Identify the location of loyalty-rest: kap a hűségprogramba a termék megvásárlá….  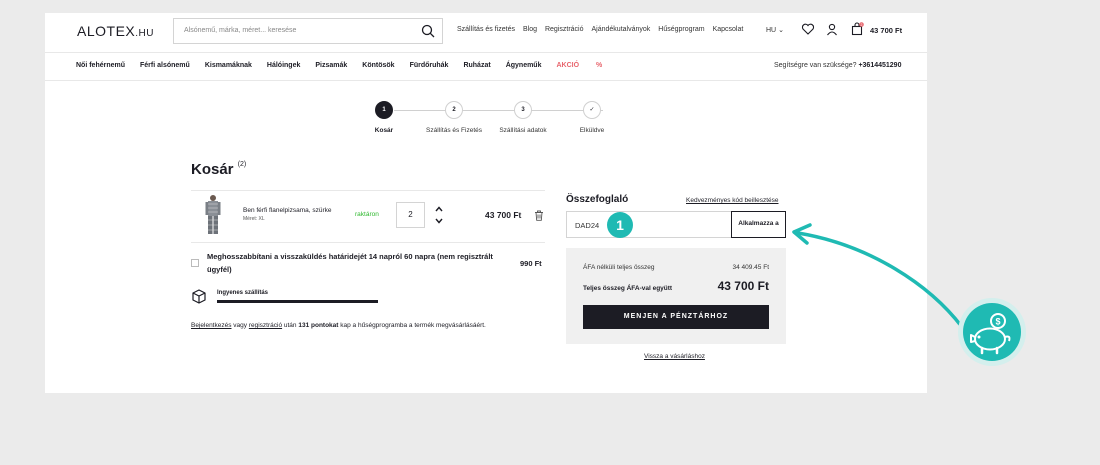
(413, 325).